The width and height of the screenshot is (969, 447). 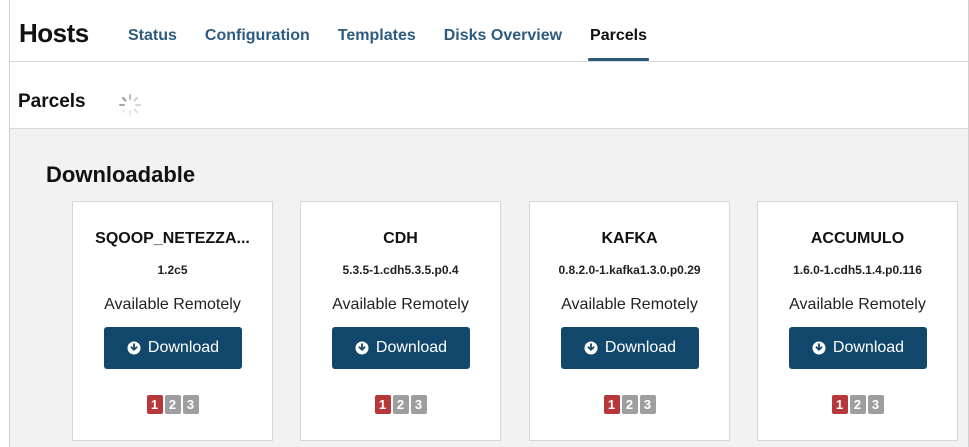 What do you see at coordinates (503, 43) in the screenshot?
I see `tab-disks-overview: Disks Overview` at bounding box center [503, 43].